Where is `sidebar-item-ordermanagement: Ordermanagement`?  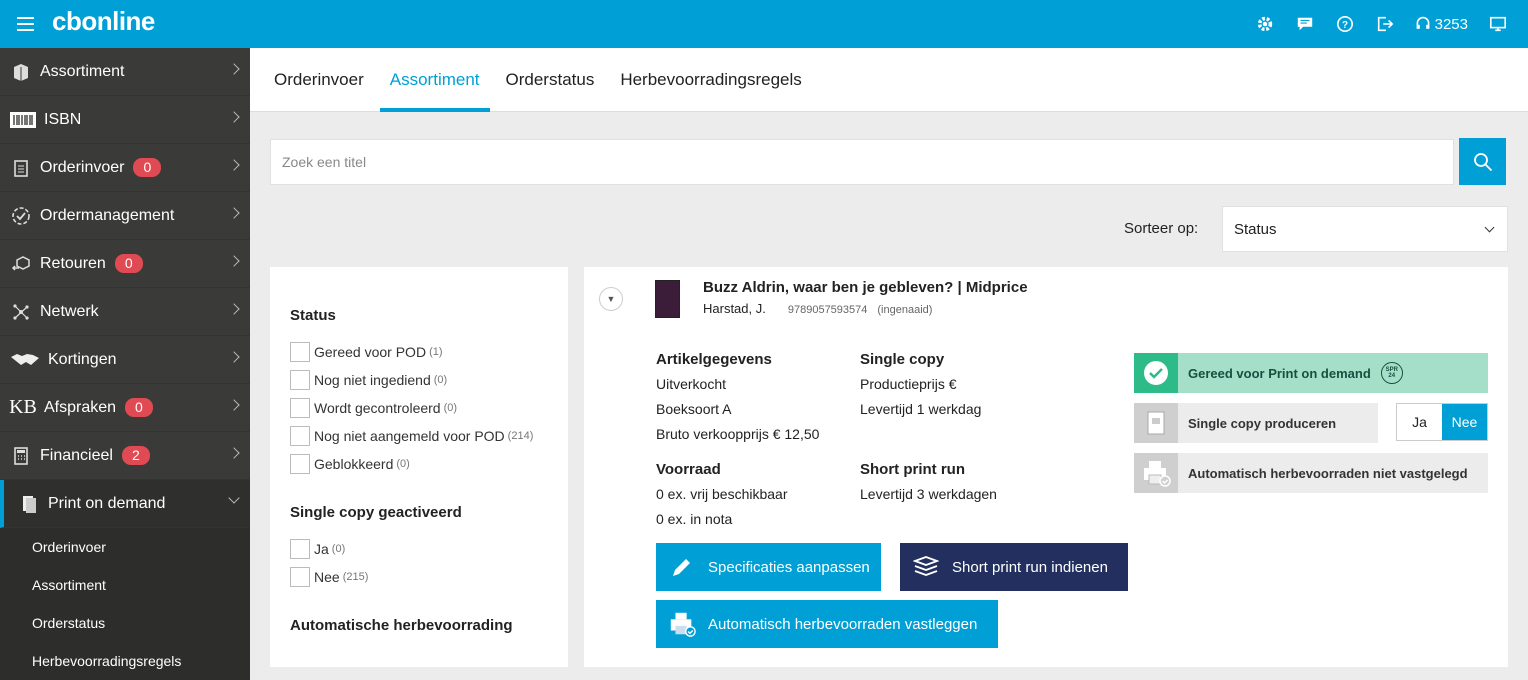 sidebar-item-ordermanagement: Ordermanagement is located at coordinates (125, 216).